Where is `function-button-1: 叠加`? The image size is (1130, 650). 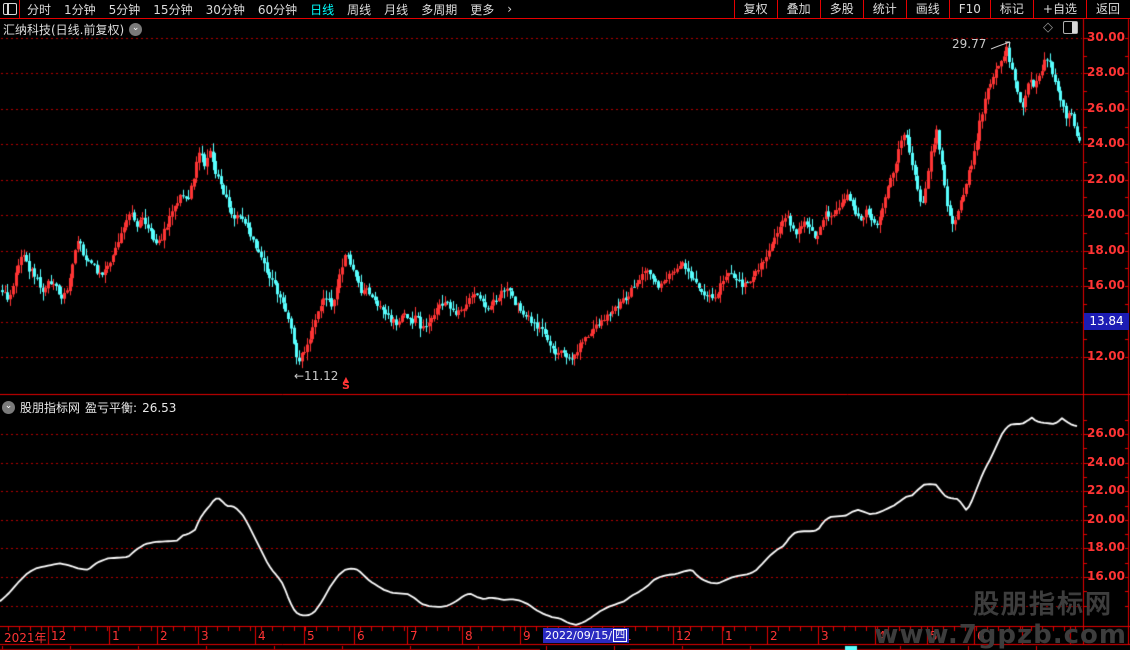
function-button-1: 叠加 is located at coordinates (798, 9).